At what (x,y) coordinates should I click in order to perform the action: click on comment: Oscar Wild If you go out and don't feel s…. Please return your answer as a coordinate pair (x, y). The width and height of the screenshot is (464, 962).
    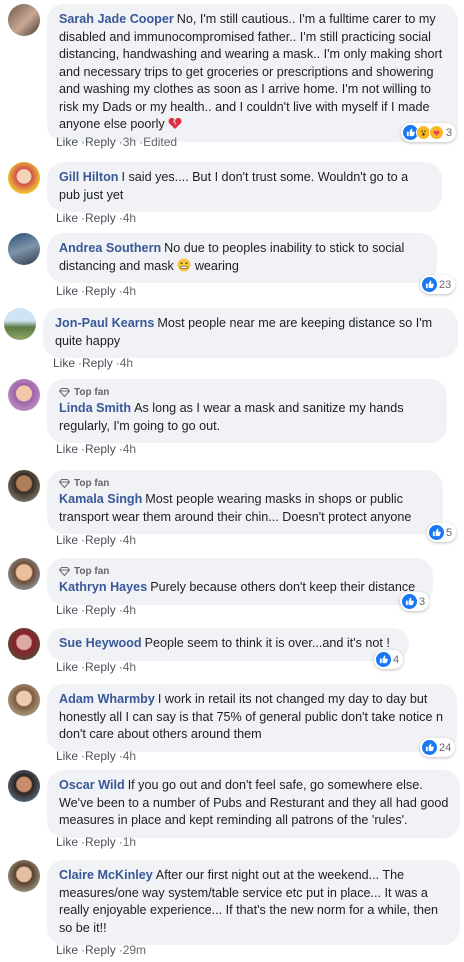
    Looking at the image, I should click on (232, 813).